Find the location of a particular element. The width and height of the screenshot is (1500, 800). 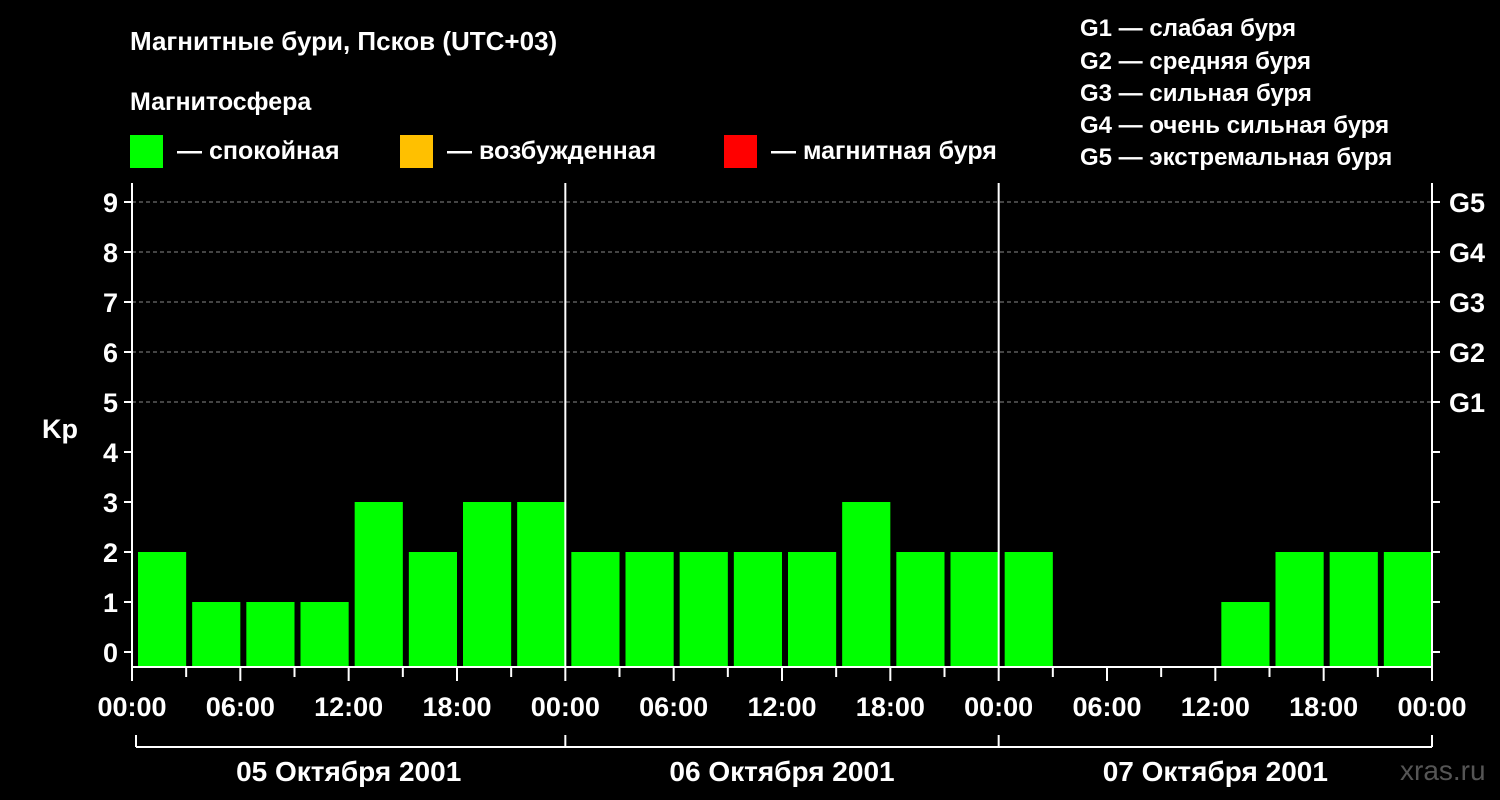

chart-title: Магнитные бури, Псков (UTC+03) is located at coordinates (343, 41).